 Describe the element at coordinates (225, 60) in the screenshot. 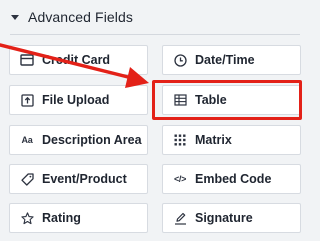

I see `field-label: Date/Time` at that location.